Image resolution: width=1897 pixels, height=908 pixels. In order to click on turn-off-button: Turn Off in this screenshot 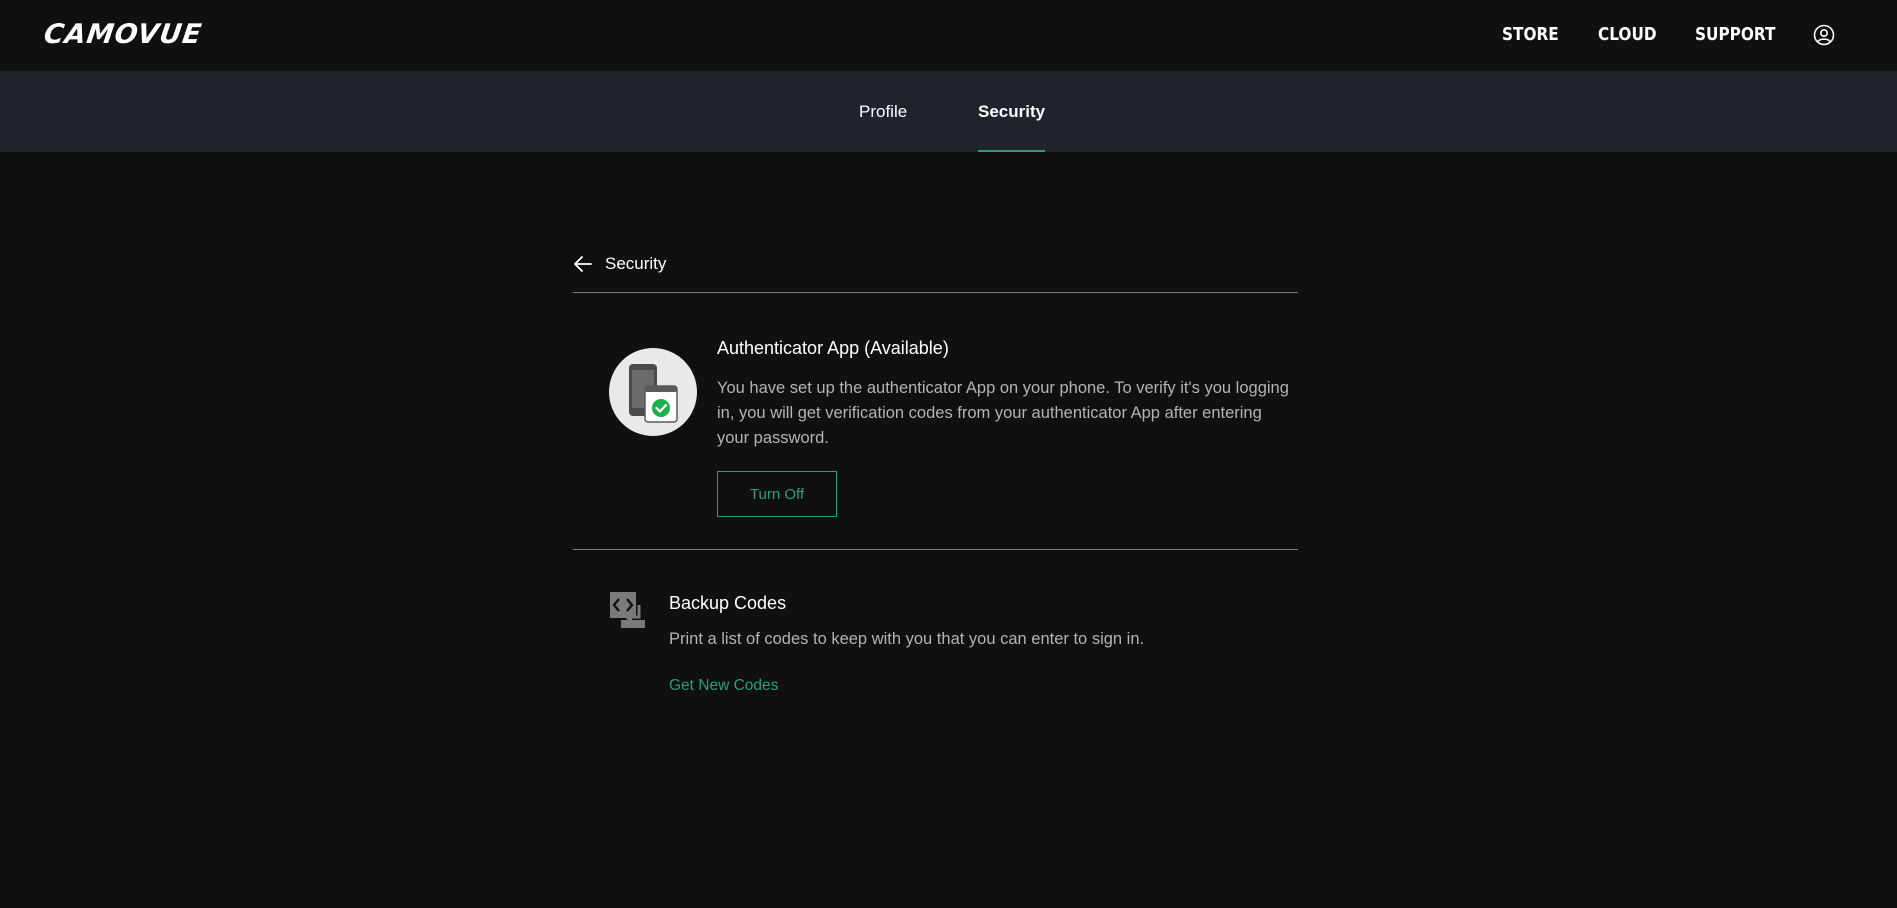, I will do `click(777, 494)`.